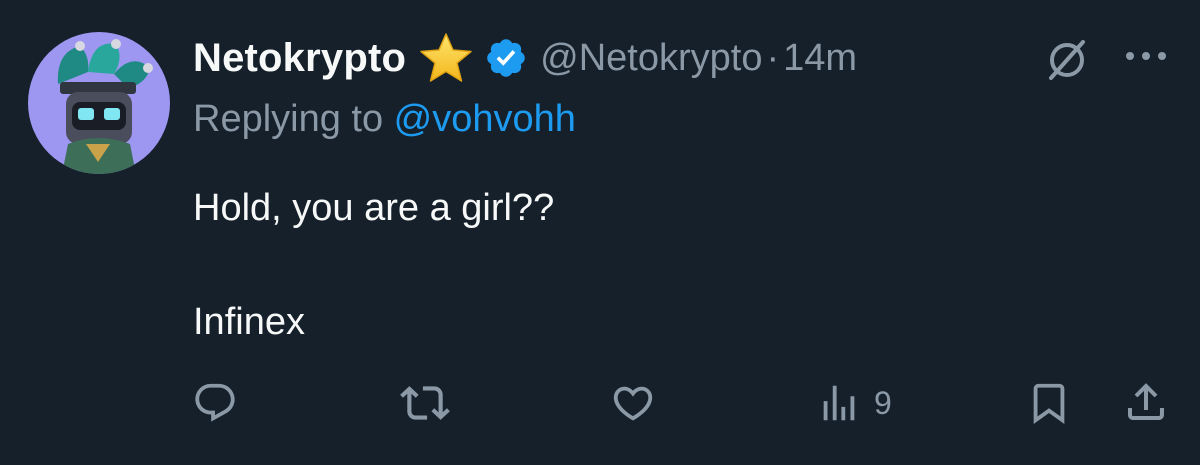 The image size is (1200, 465). What do you see at coordinates (1146, 56) in the screenshot?
I see `more-options-icon` at bounding box center [1146, 56].